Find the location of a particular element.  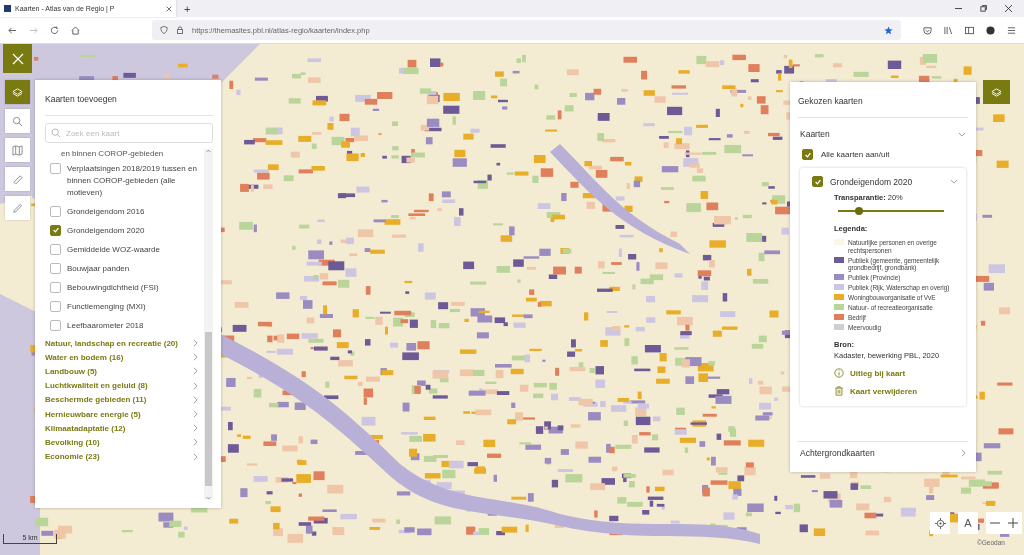

home-icon is located at coordinates (75, 30).